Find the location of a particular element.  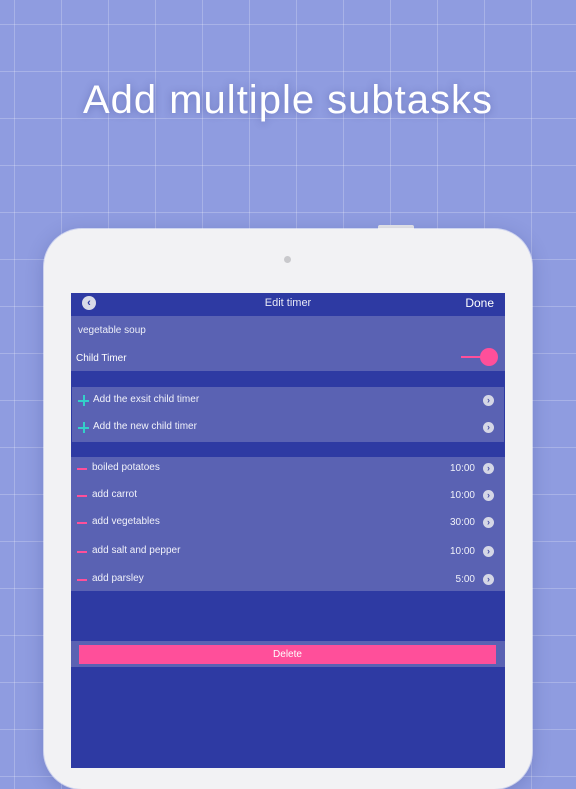

nav-bar: ‹ Edit timer Done is located at coordinates (288, 304).